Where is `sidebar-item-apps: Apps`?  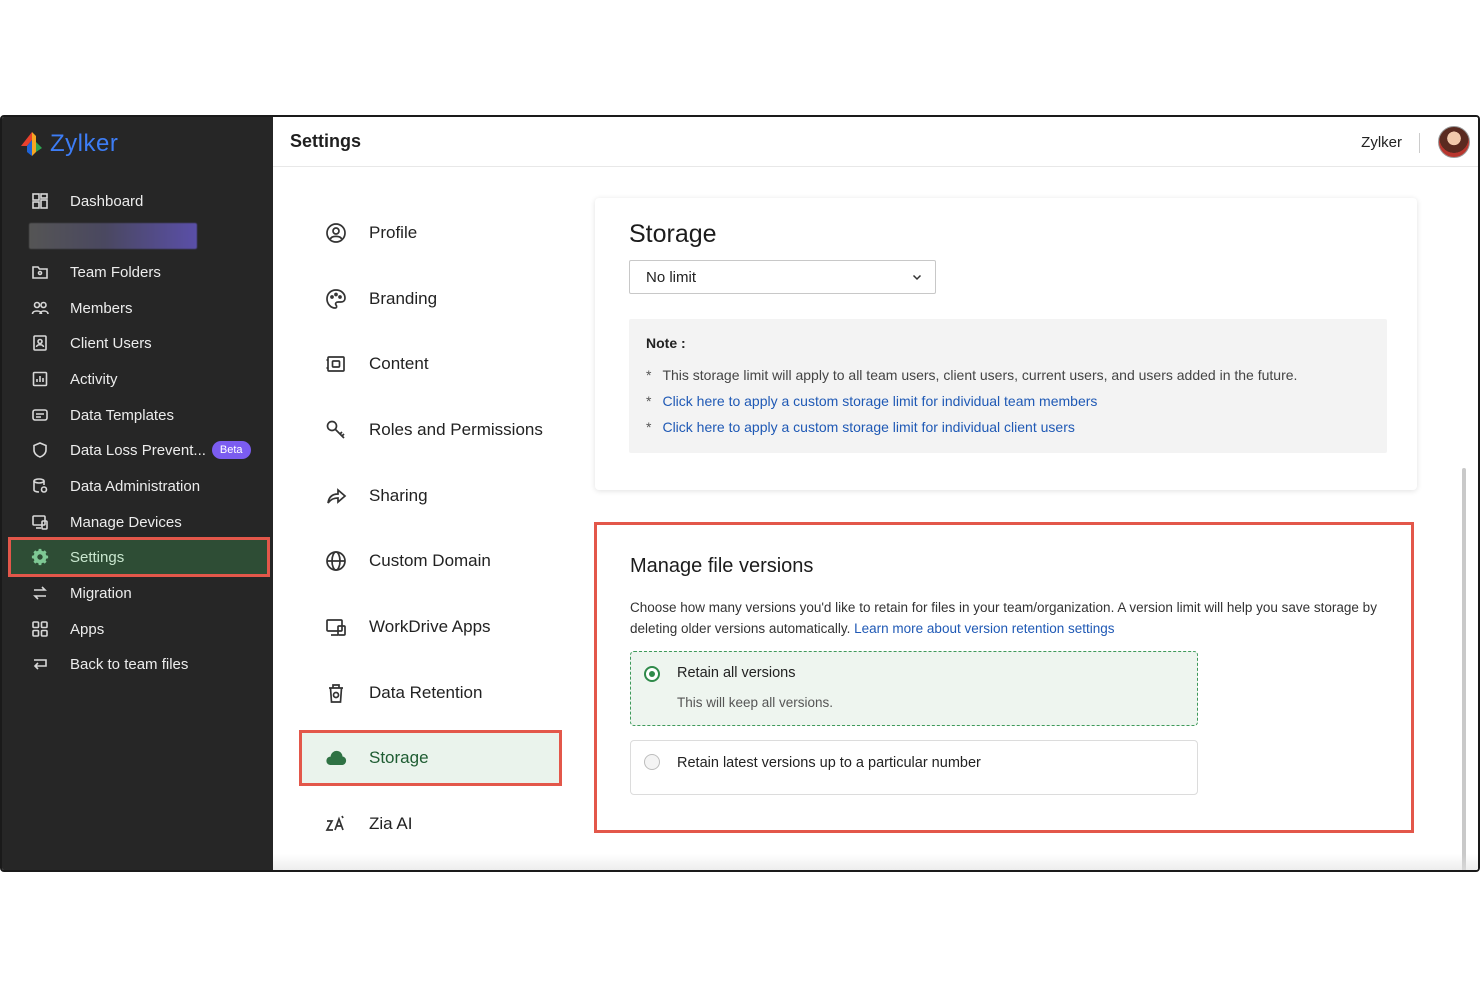 sidebar-item-apps: Apps is located at coordinates (139, 629).